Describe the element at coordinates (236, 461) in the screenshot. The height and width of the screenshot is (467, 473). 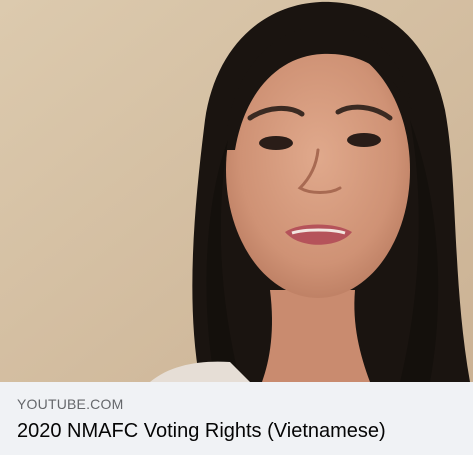
I see `card-bottom-spacer` at that location.